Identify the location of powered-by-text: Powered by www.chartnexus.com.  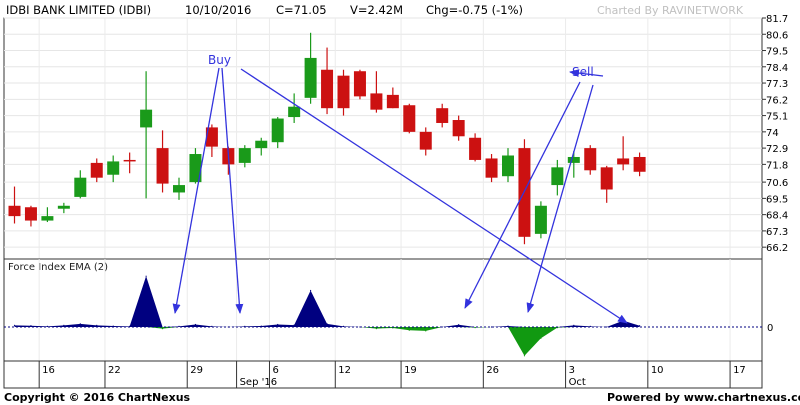
(703, 397).